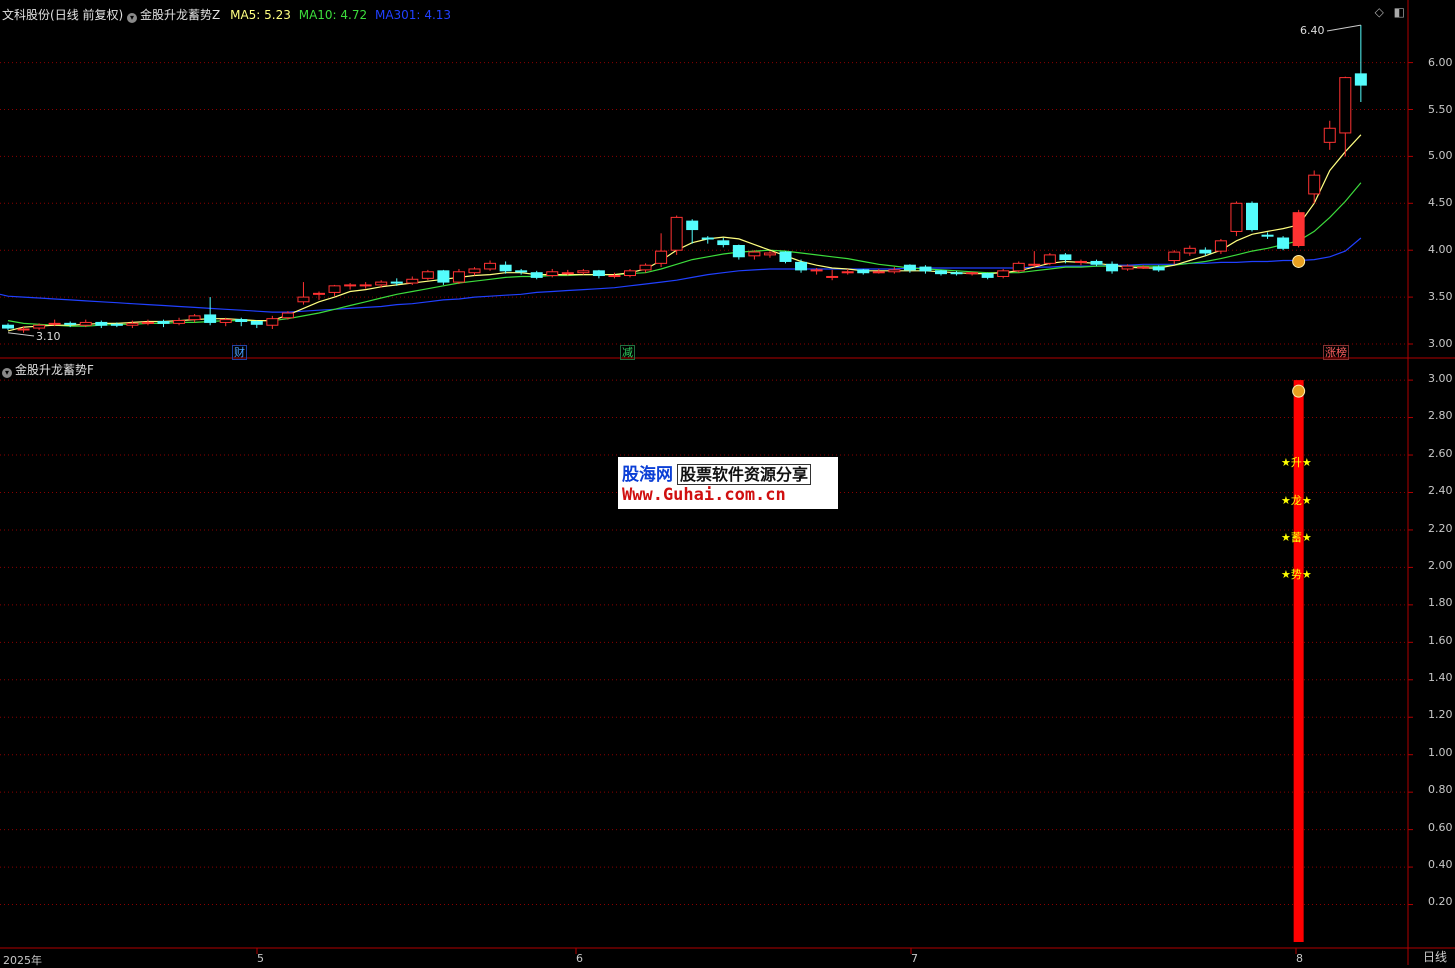 This screenshot has width=1455, height=968. I want to click on x-tick: 6, so click(579, 958).